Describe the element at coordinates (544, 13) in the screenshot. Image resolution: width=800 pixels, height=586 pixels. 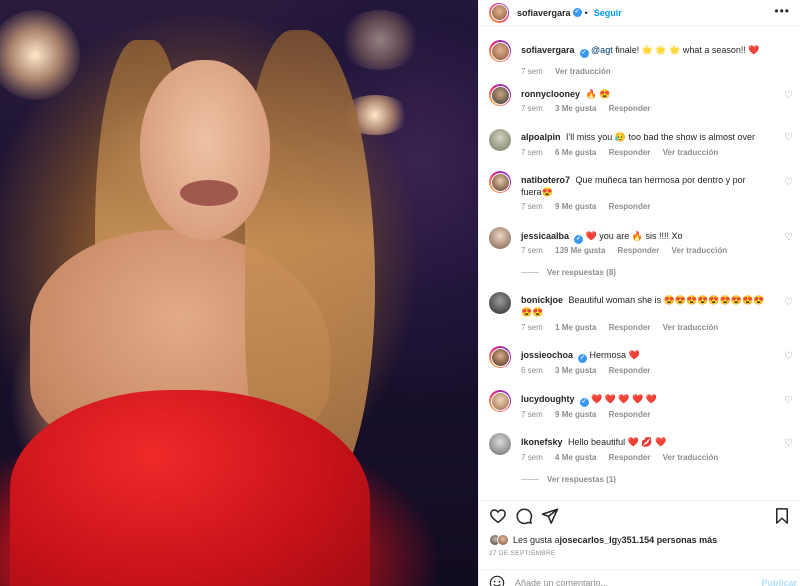
I see `author-username: sofiavergara` at that location.